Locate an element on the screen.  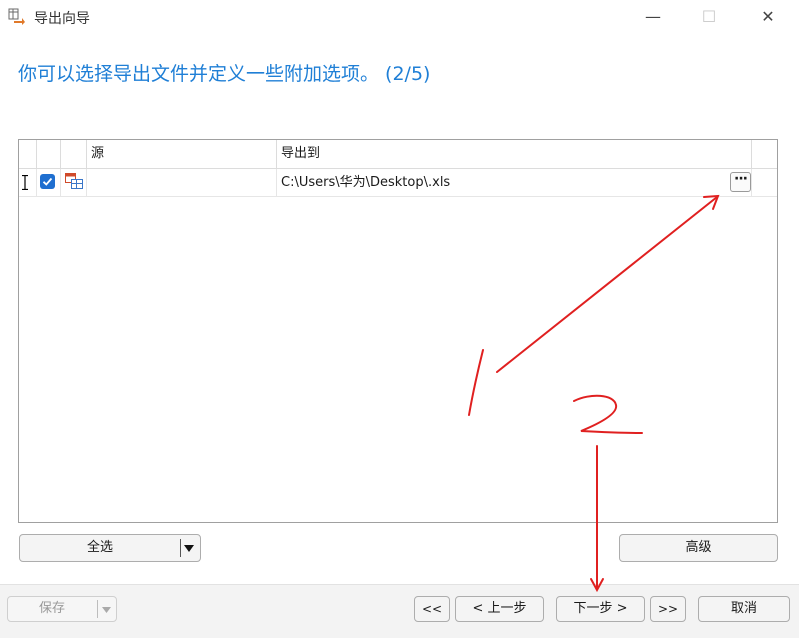
next-button: 下一步 > is located at coordinates (600, 609).